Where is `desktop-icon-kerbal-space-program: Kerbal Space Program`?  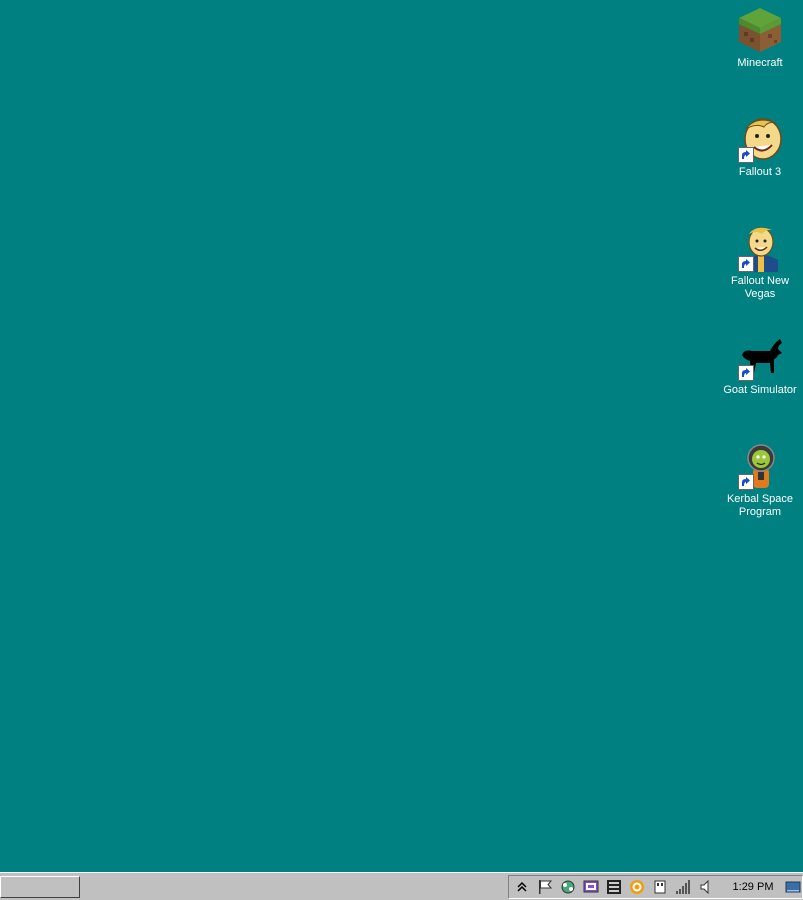
desktop-icon-kerbal-space-program: Kerbal Space Program is located at coordinates (760, 487).